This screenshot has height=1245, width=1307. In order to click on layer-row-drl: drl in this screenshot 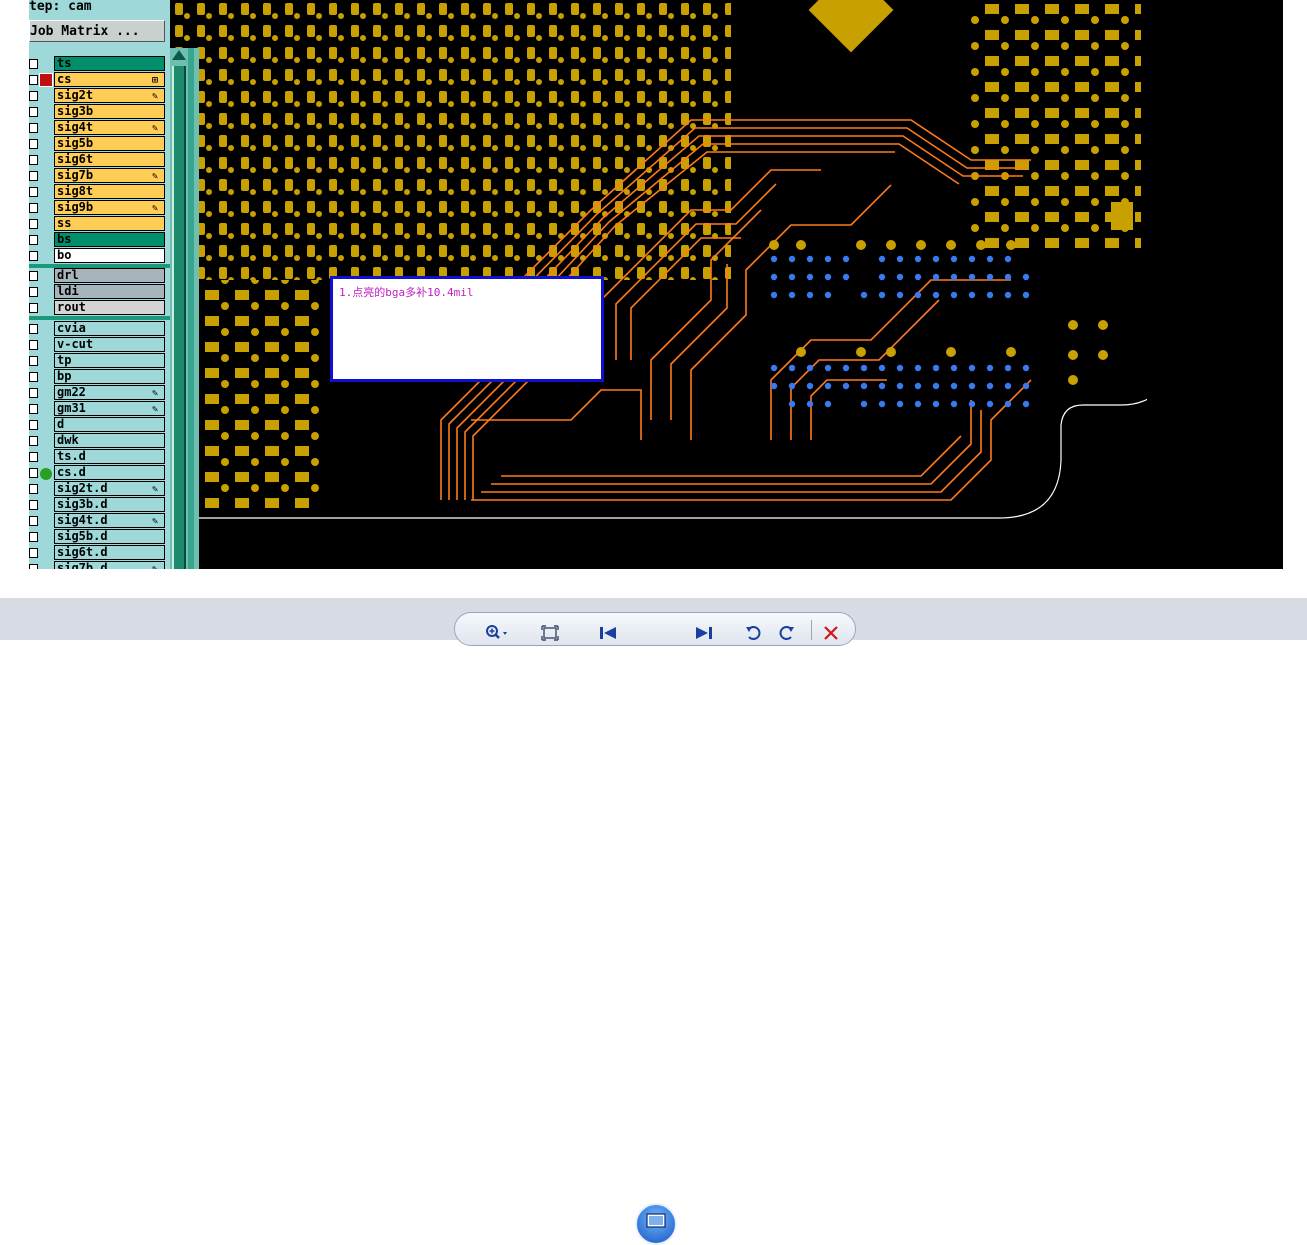, I will do `click(99, 276)`.